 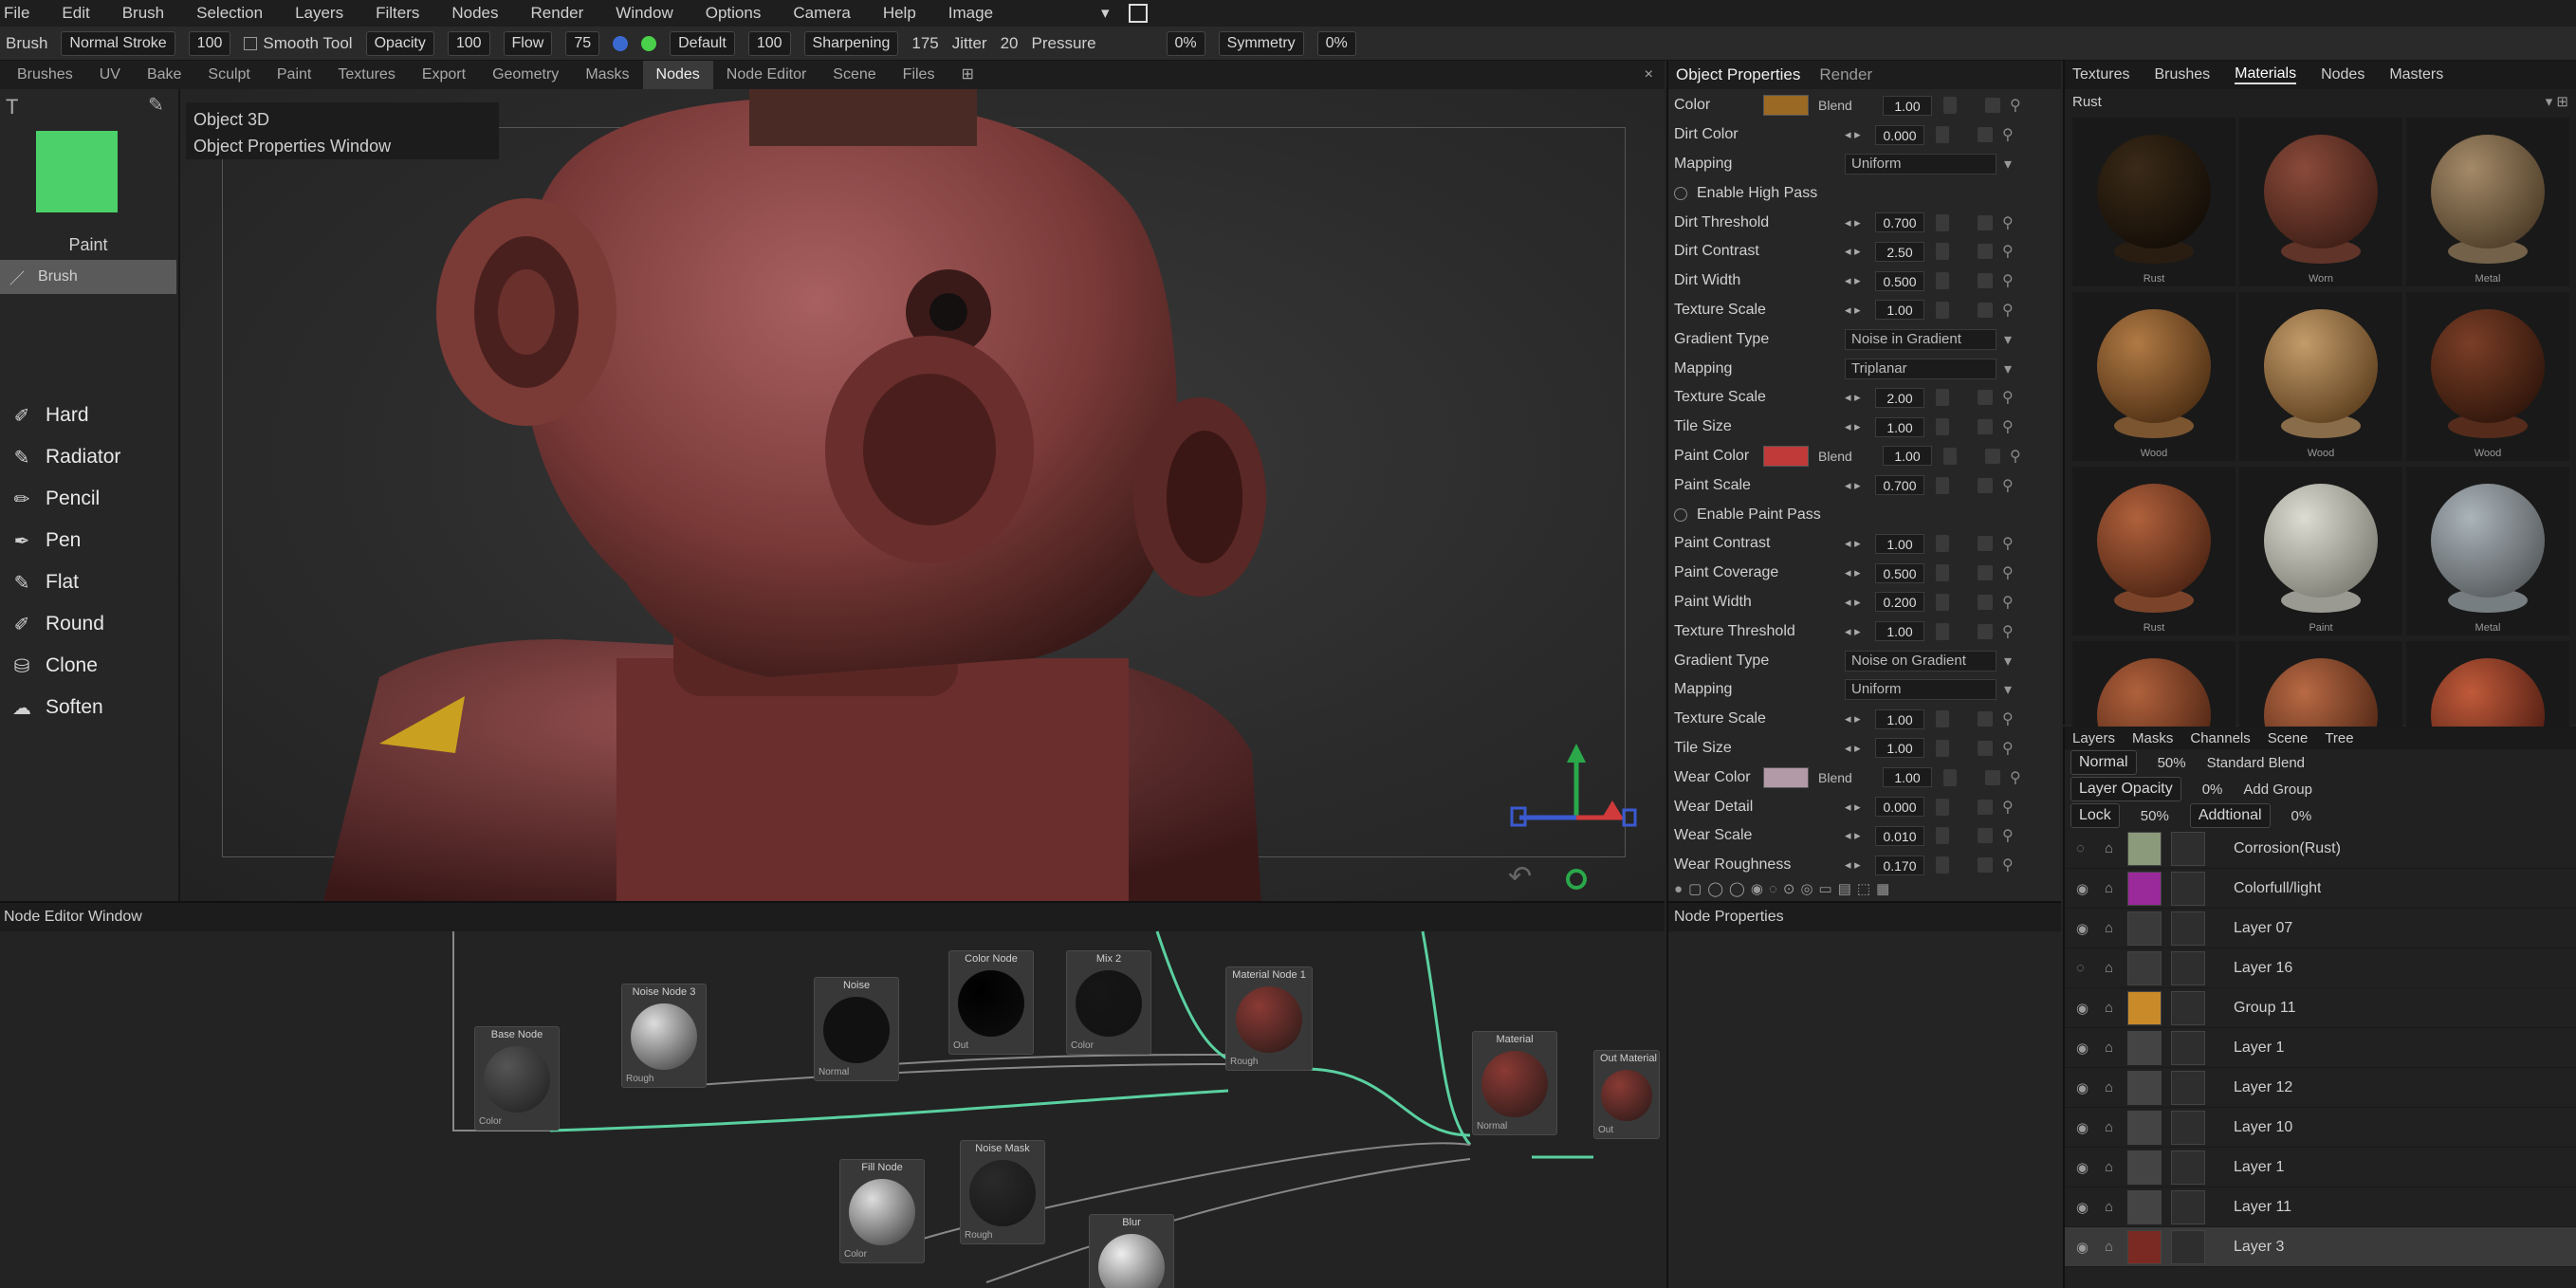 I want to click on prop-row-18: Texture Threshold ◂ ▸ 1.00 ⚲, so click(x=1864, y=631).